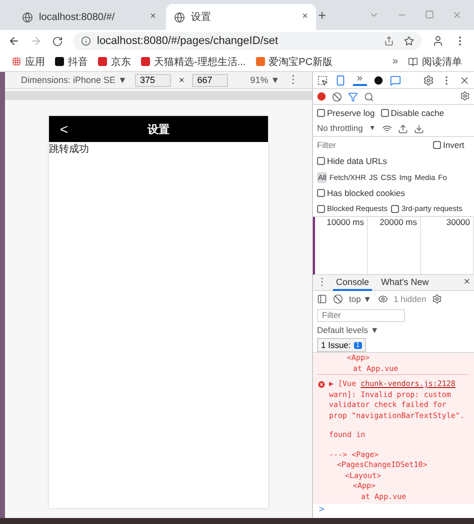  Describe the element at coordinates (341, 245) in the screenshot. I see `timeline-tick: 10000 ms` at that location.